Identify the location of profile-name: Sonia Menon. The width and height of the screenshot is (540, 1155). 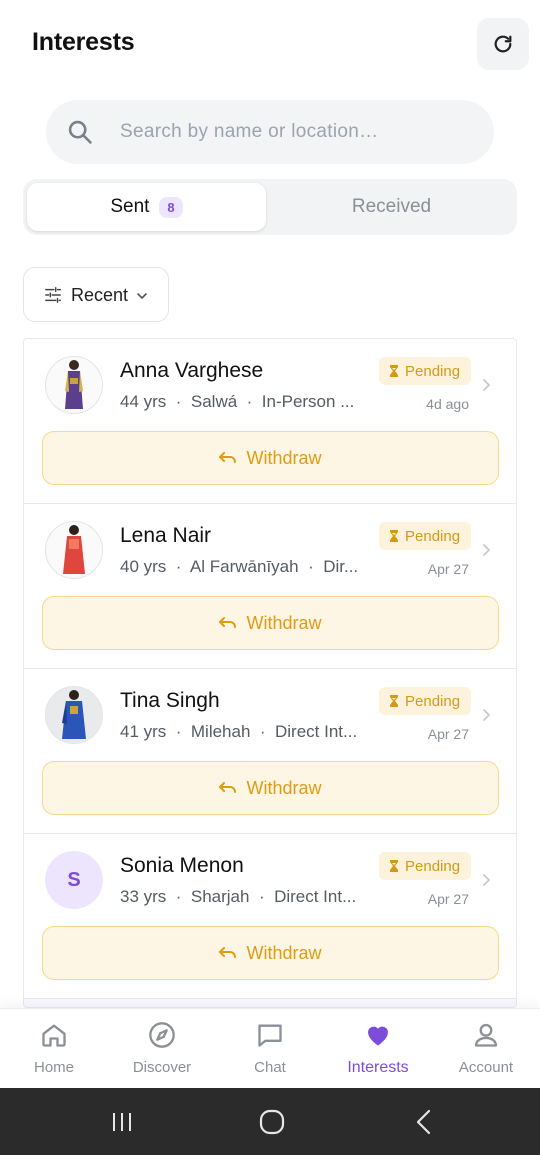
(182, 865).